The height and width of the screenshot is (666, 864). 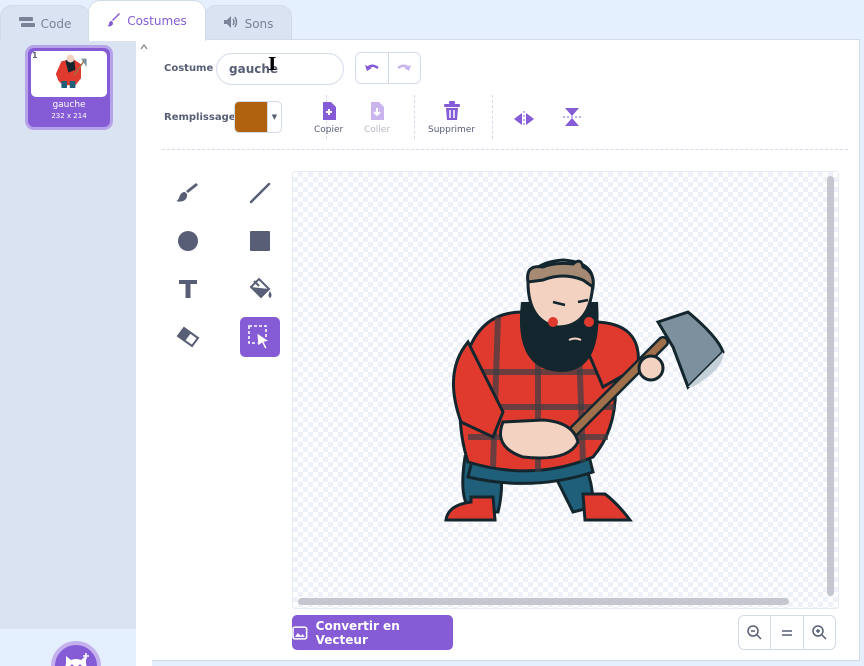 I want to click on eraser-tool, so click(x=188, y=337).